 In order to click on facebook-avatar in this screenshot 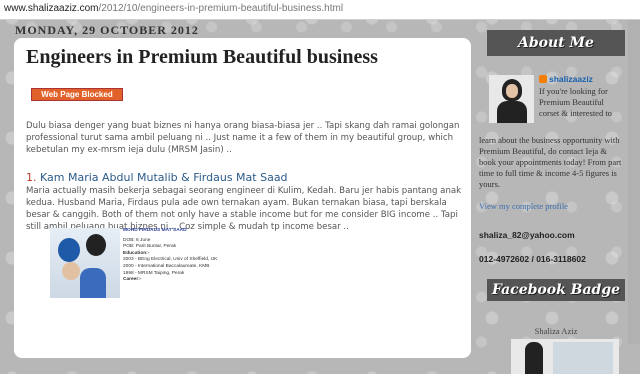, I will do `click(534, 358)`.